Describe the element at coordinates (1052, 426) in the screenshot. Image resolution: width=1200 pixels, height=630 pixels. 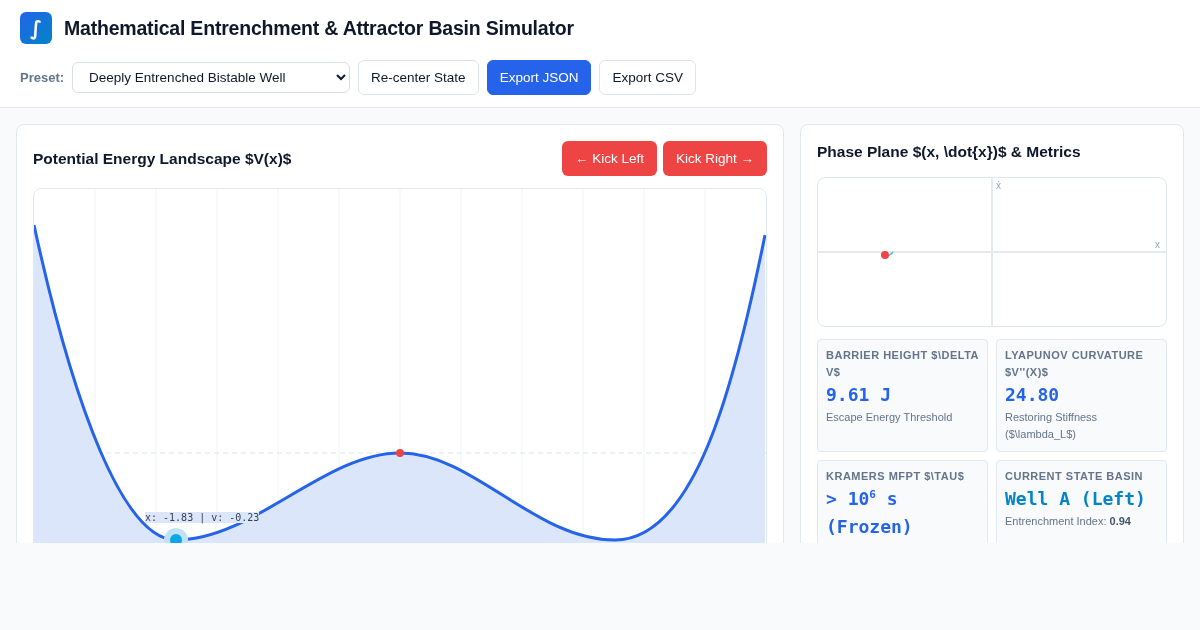
I see `metric-caption: Restoring Stiffness ($\lambda_L$)` at that location.